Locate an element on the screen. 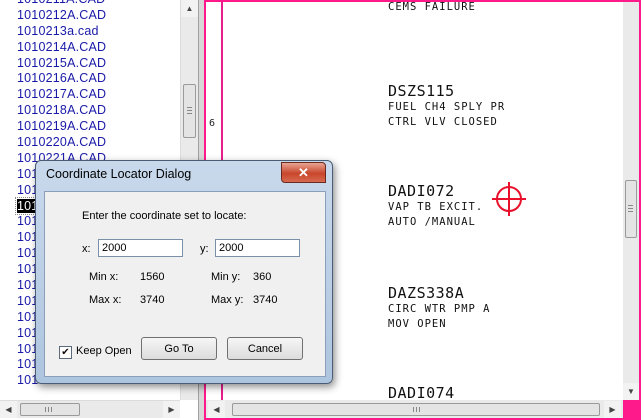  file-list-item: 1010214A.CAD is located at coordinates (90, 48).